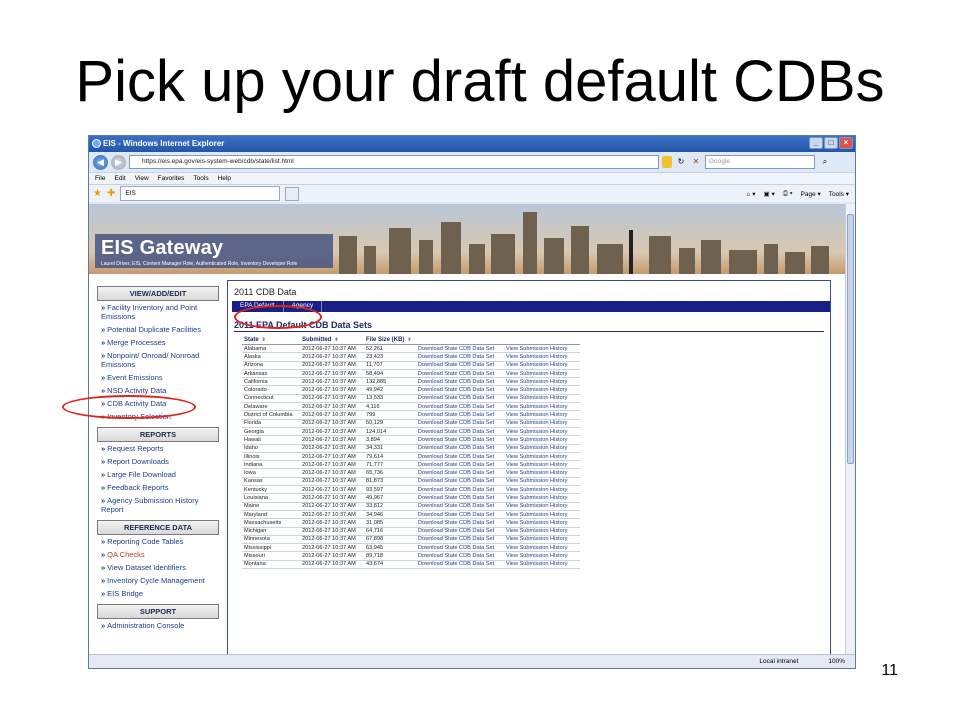 This screenshot has width=960, height=720. Describe the element at coordinates (158, 474) in the screenshot. I see `nav-large-file-download: » Large File Download` at that location.